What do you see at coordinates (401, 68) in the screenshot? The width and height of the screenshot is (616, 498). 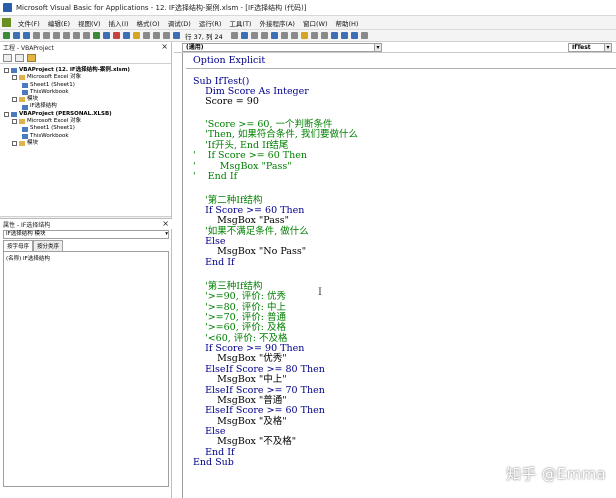 I see `procedure-separator` at bounding box center [401, 68].